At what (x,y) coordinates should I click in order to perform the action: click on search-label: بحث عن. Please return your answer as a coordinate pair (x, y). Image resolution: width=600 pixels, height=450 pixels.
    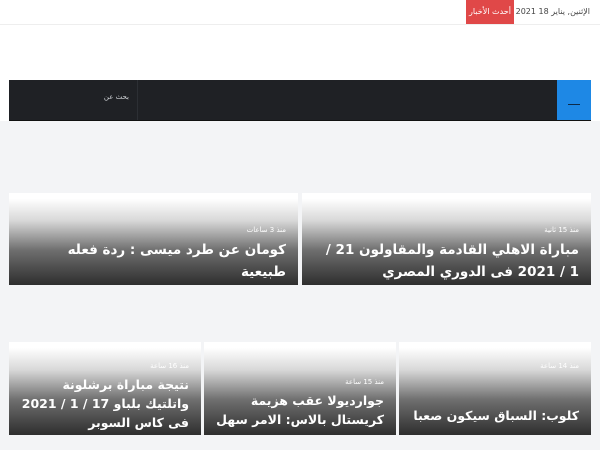
    Looking at the image, I should click on (116, 97).